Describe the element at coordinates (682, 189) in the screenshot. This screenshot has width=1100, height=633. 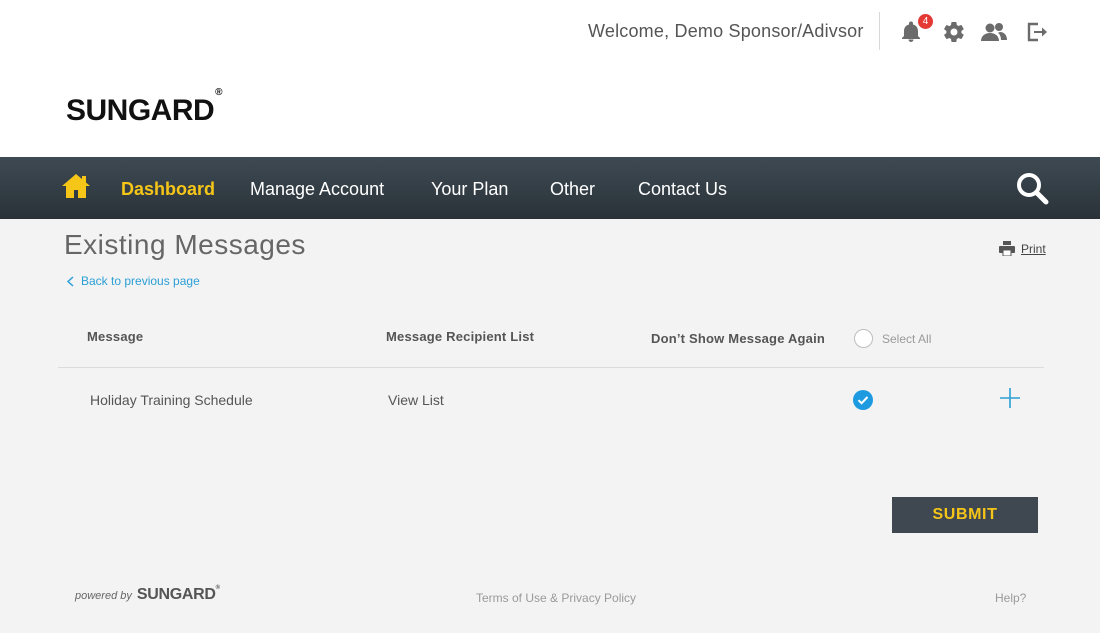
I see `nav-contact-us: Contact Us` at that location.